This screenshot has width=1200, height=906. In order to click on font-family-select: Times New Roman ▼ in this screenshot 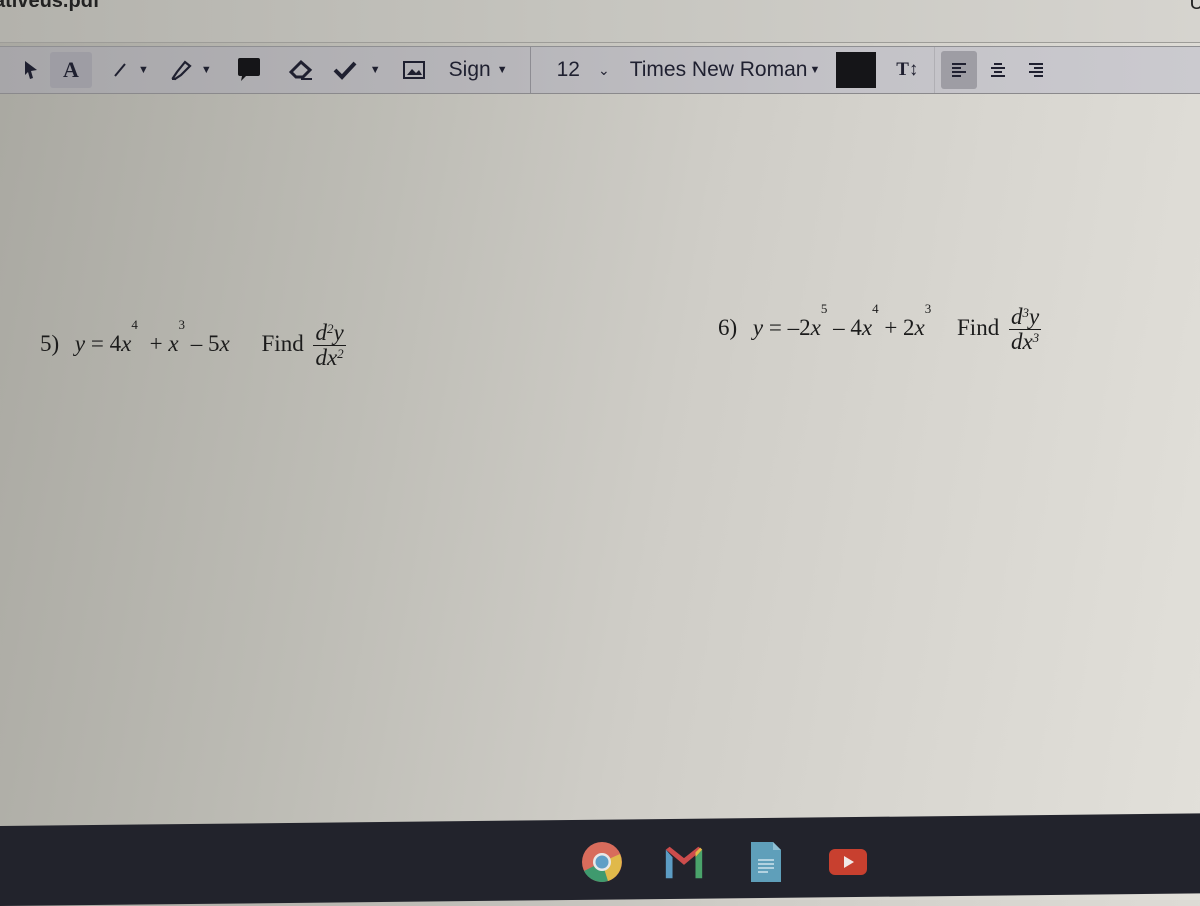, I will do `click(725, 70)`.